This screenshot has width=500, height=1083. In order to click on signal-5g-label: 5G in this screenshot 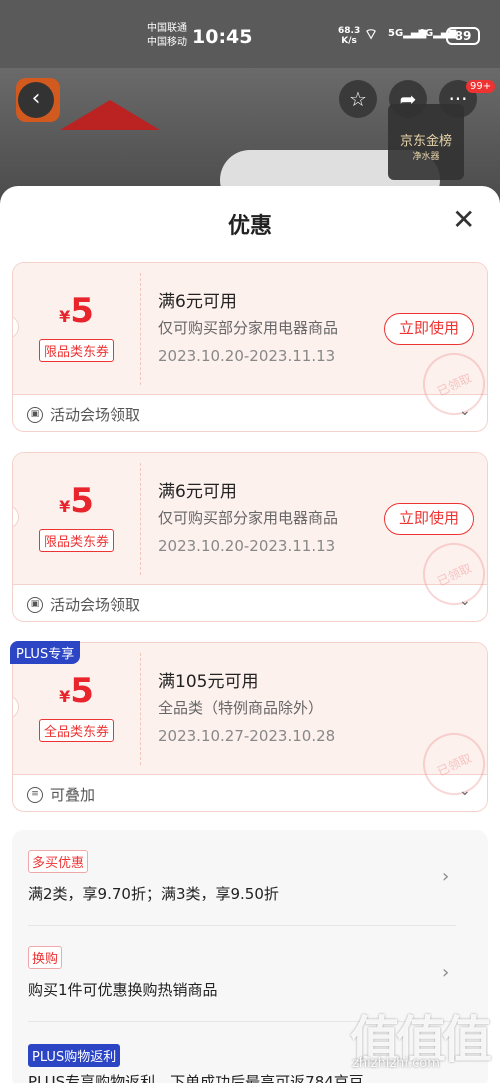, I will do `click(396, 33)`.